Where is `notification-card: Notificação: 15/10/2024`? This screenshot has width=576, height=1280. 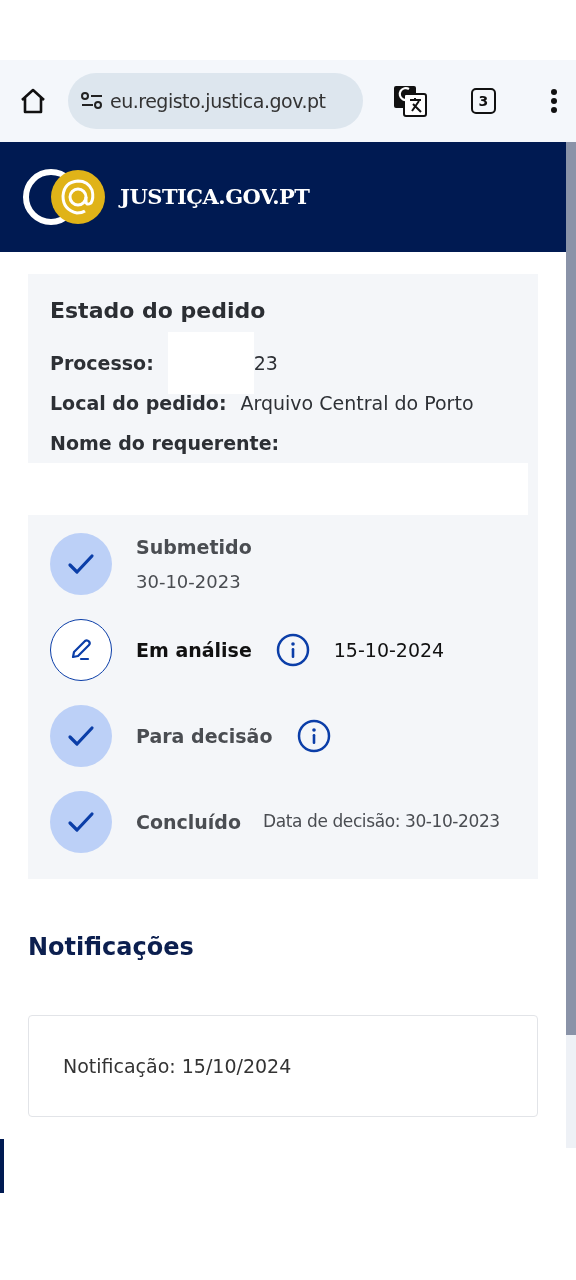 notification-card: Notificação: 15/10/2024 is located at coordinates (283, 1066).